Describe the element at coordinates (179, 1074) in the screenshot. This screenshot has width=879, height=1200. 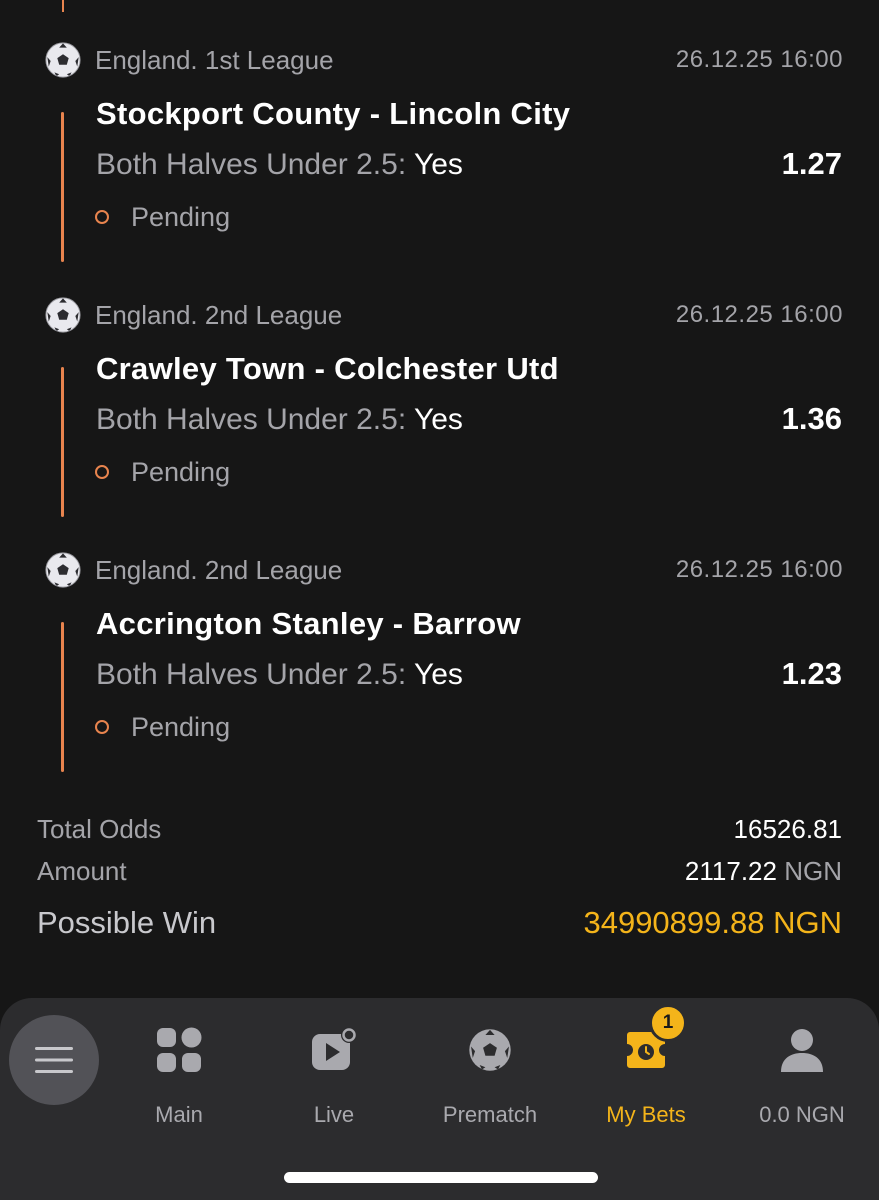
I see `tab-main: Main` at that location.